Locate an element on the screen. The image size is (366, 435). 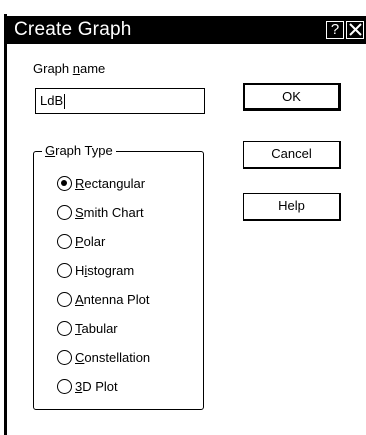
title-bar: Create Graph ? is located at coordinates (185, 30).